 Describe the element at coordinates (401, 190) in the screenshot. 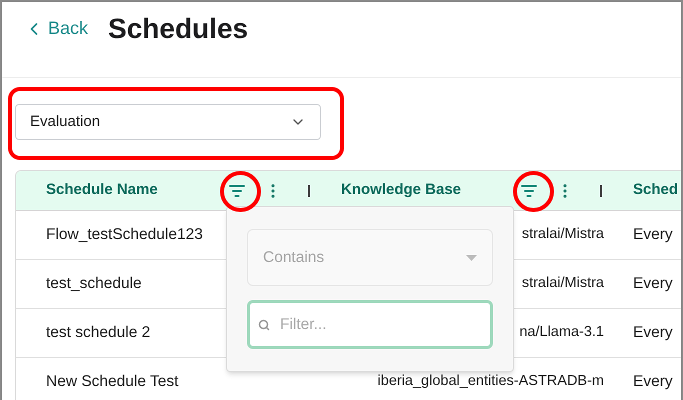

I see `column-header: Knowledge Base` at that location.